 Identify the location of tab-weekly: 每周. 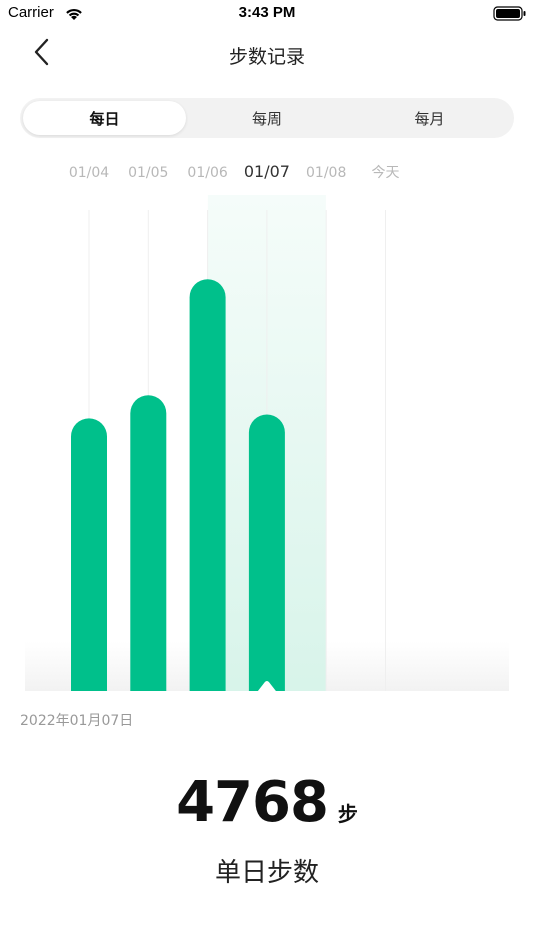
(267, 118).